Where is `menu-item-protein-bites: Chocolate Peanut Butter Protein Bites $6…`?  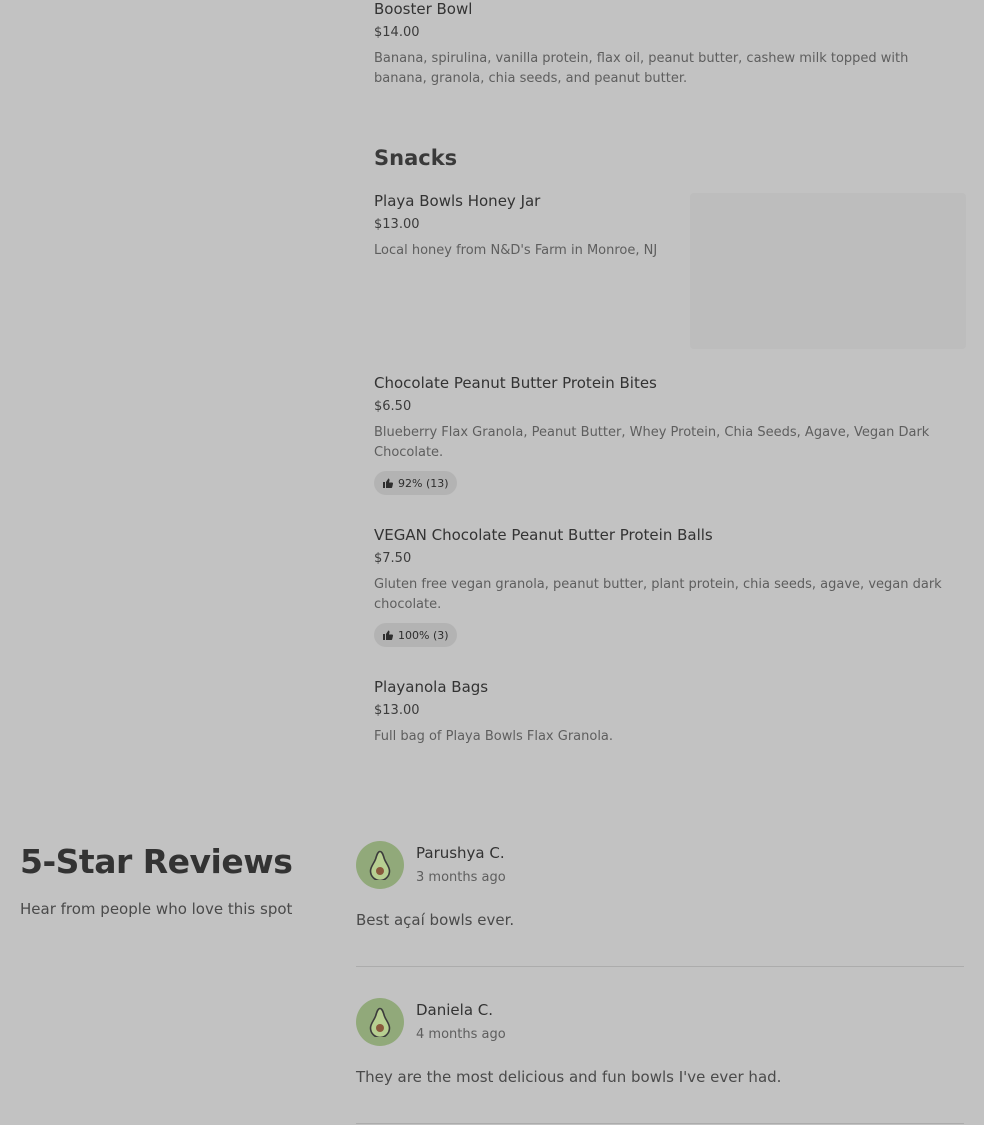 menu-item-protein-bites: Chocolate Peanut Butter Protein Bites $6… is located at coordinates (670, 434).